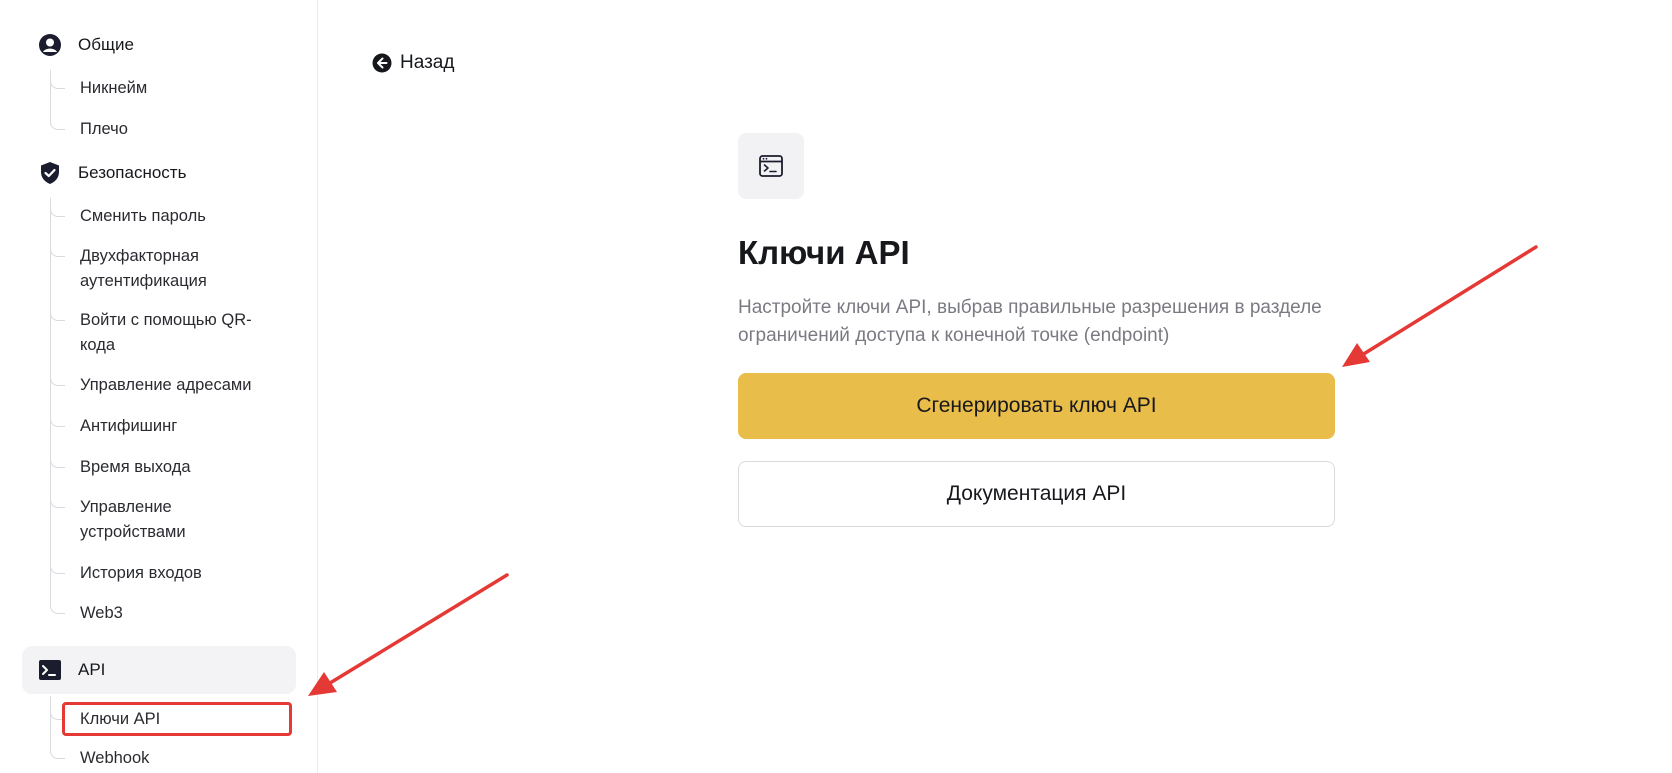  I want to click on shield-check-icon, so click(50, 173).